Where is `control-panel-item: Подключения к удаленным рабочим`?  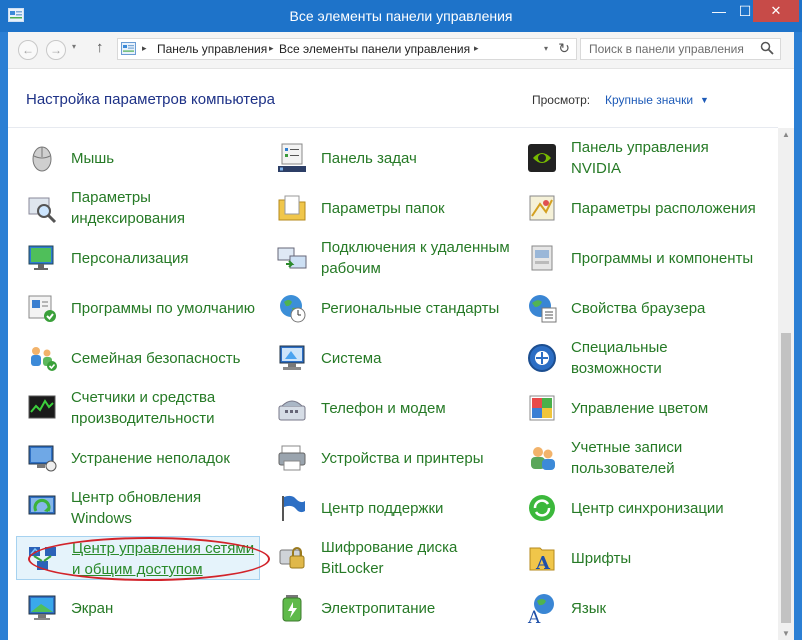
control-panel-item: Подключения к удаленным рабочим is located at coordinates (388, 258).